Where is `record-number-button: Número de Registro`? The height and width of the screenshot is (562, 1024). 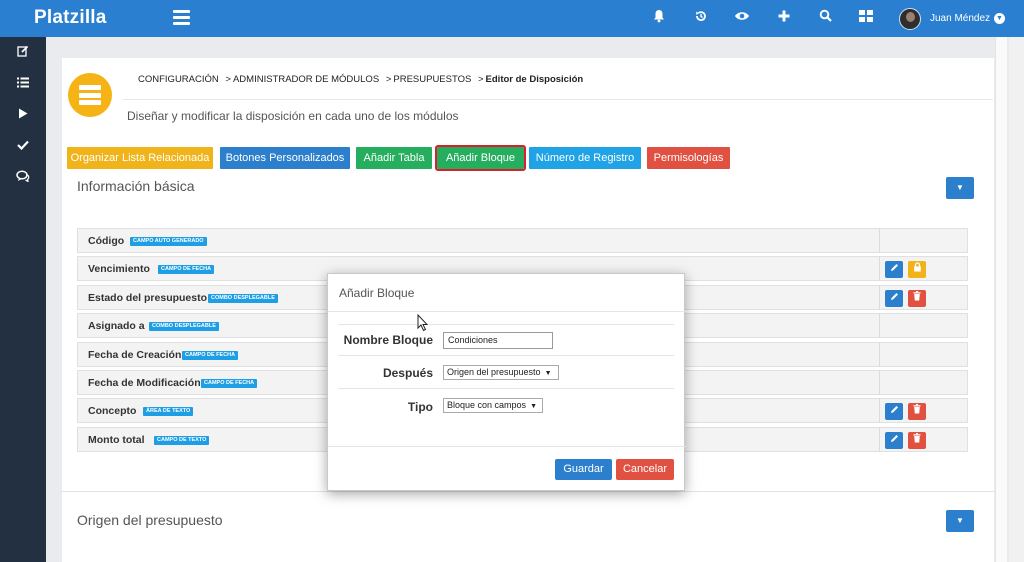 record-number-button: Número de Registro is located at coordinates (585, 158).